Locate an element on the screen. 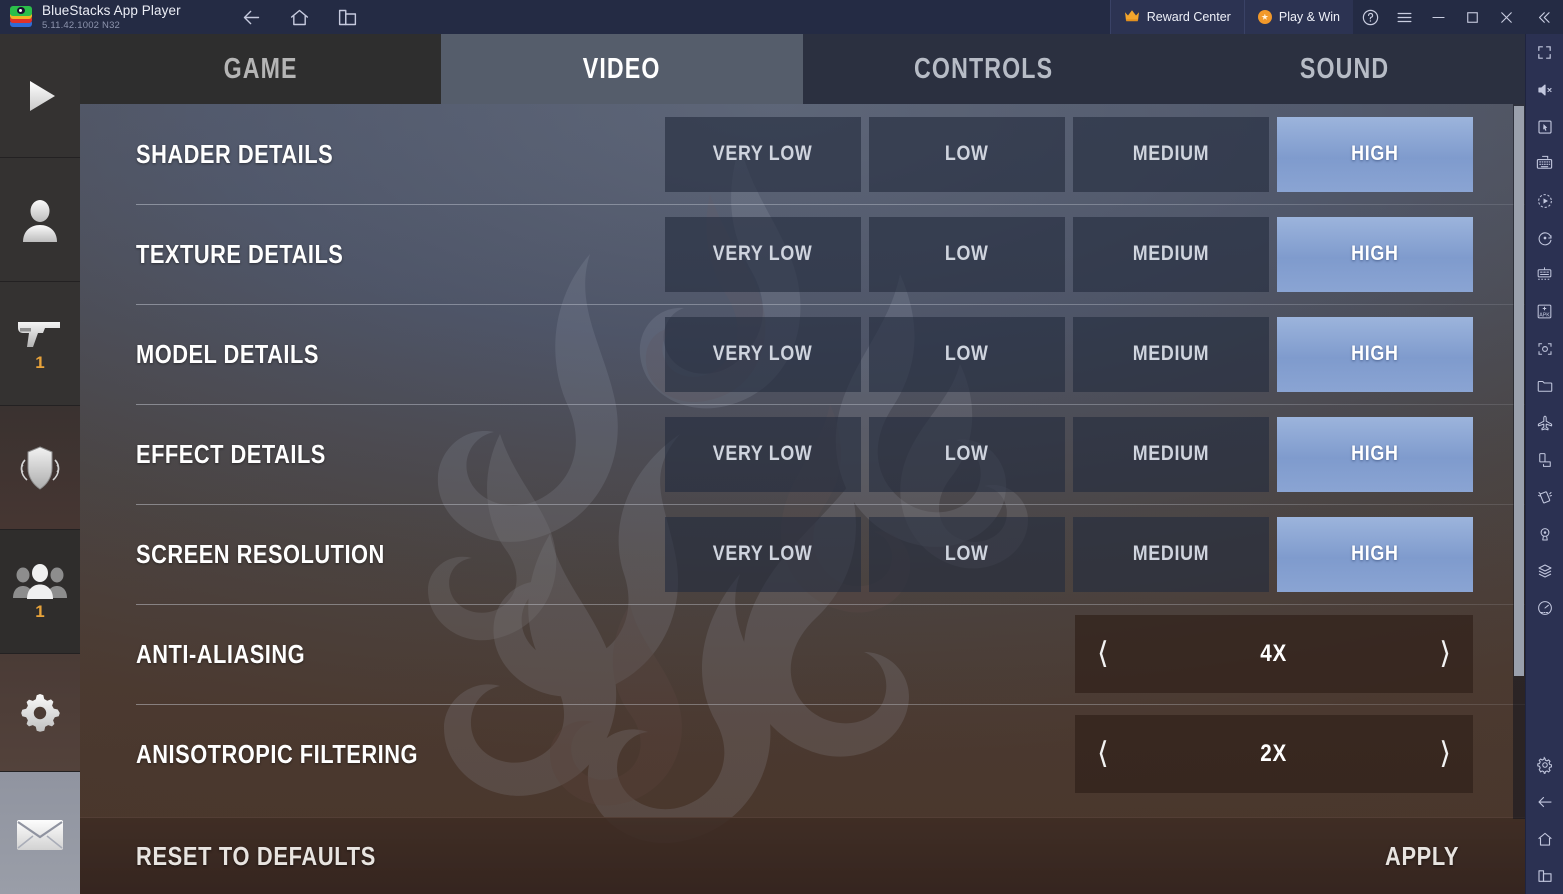 This screenshot has width=1563, height=894. back-button is located at coordinates (252, 17).